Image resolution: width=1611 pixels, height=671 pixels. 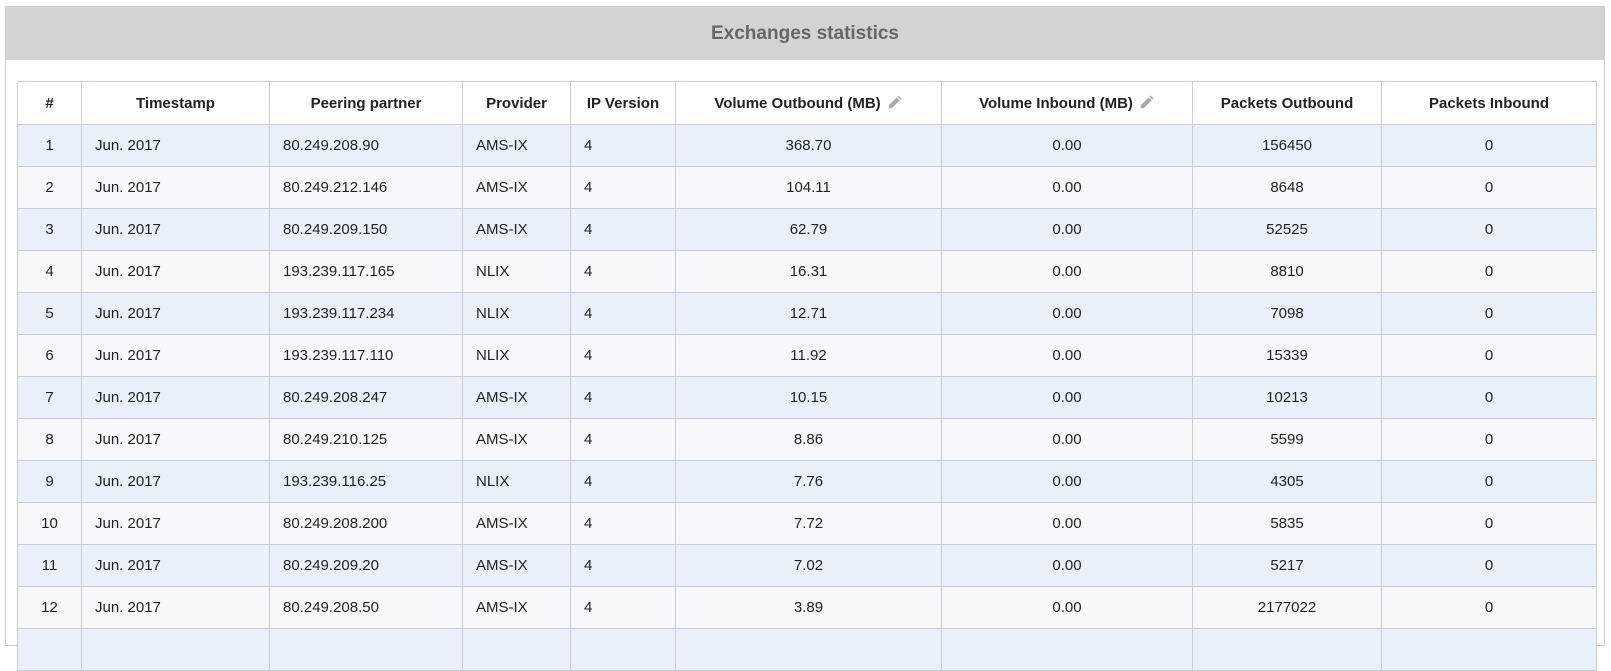 What do you see at coordinates (623, 103) in the screenshot?
I see `column-header-ip-version: IP Version` at bounding box center [623, 103].